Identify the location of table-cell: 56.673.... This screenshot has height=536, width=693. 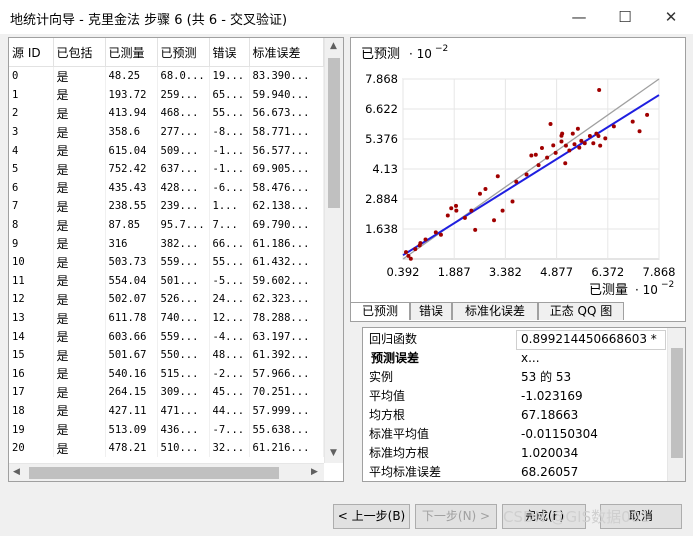
(286, 113).